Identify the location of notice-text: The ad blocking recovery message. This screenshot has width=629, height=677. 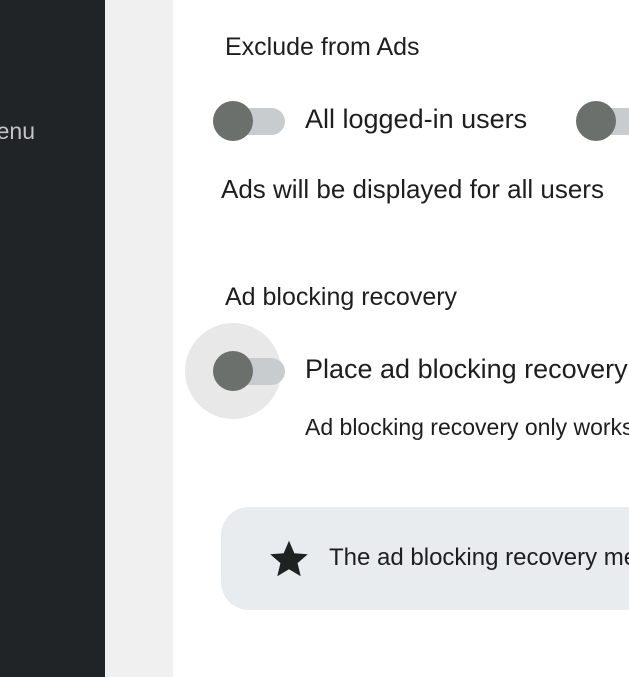
(479, 557).